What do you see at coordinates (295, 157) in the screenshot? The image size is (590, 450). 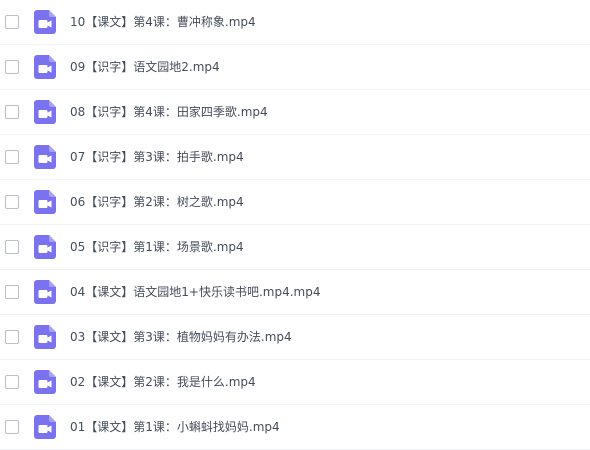 I see `file-row: 07【识字】第3课：拍手歌.mp4` at bounding box center [295, 157].